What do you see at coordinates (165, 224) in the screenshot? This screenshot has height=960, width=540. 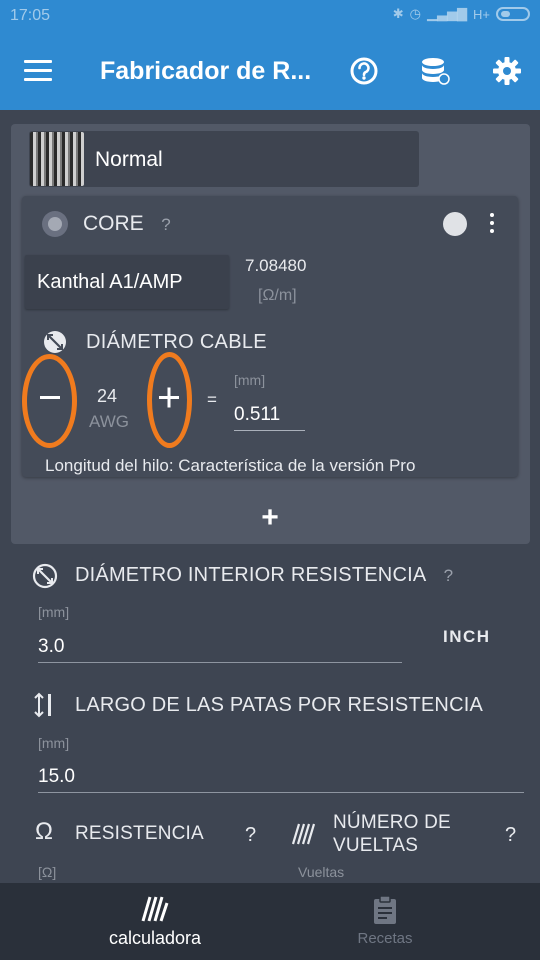 I see `core-help: ?` at bounding box center [165, 224].